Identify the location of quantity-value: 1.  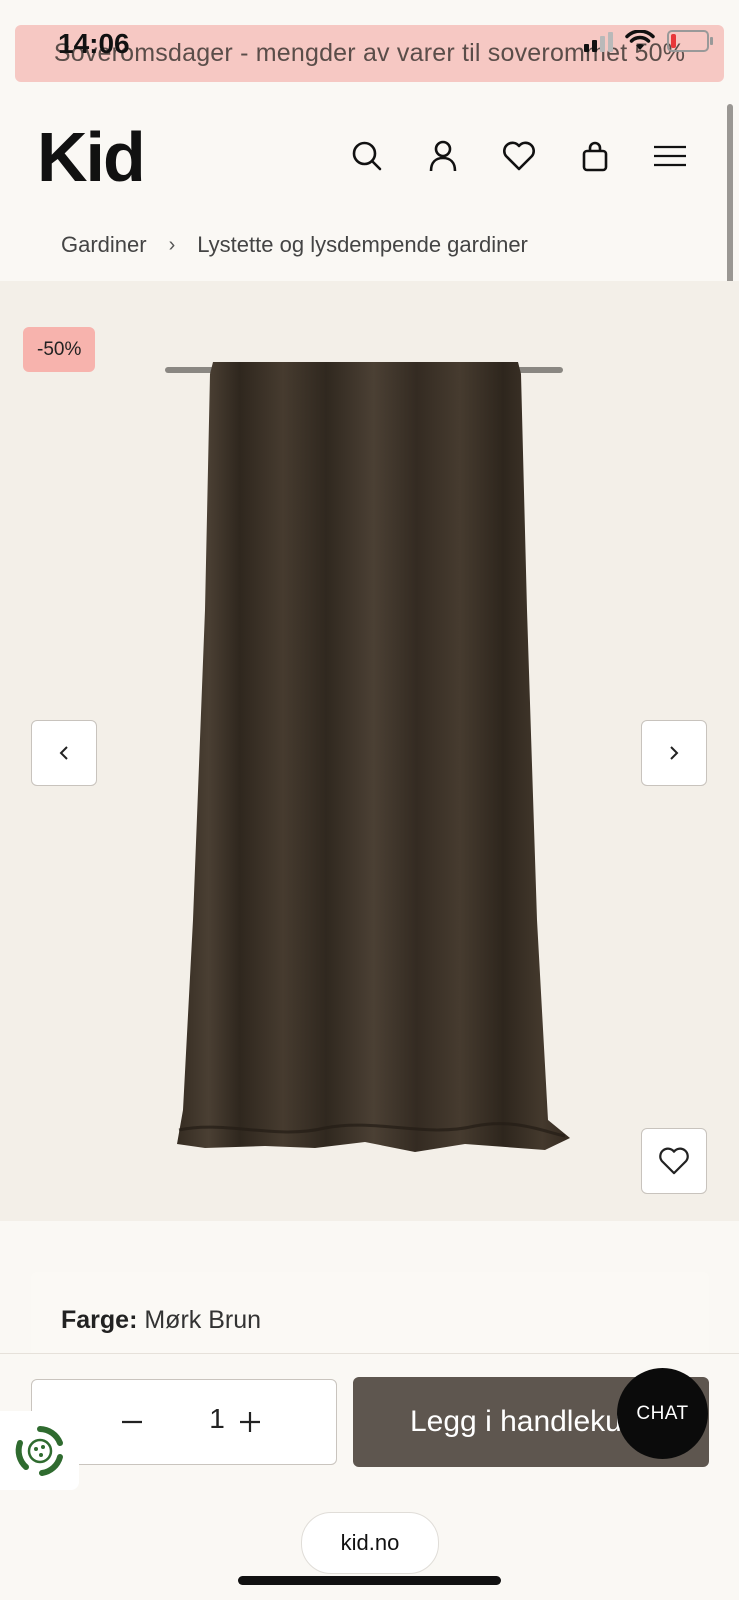
(217, 1419).